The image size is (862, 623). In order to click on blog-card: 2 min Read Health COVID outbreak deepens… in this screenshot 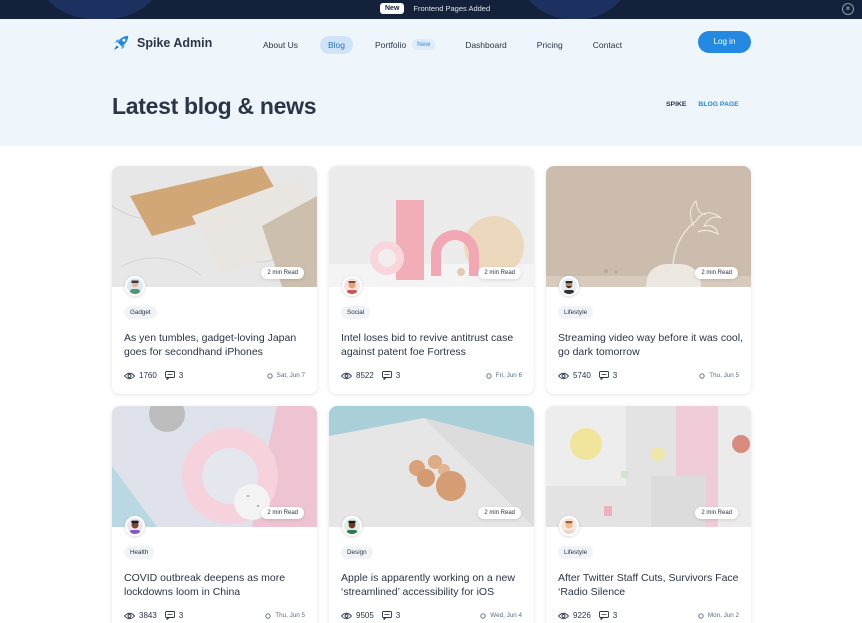, I will do `click(214, 514)`.